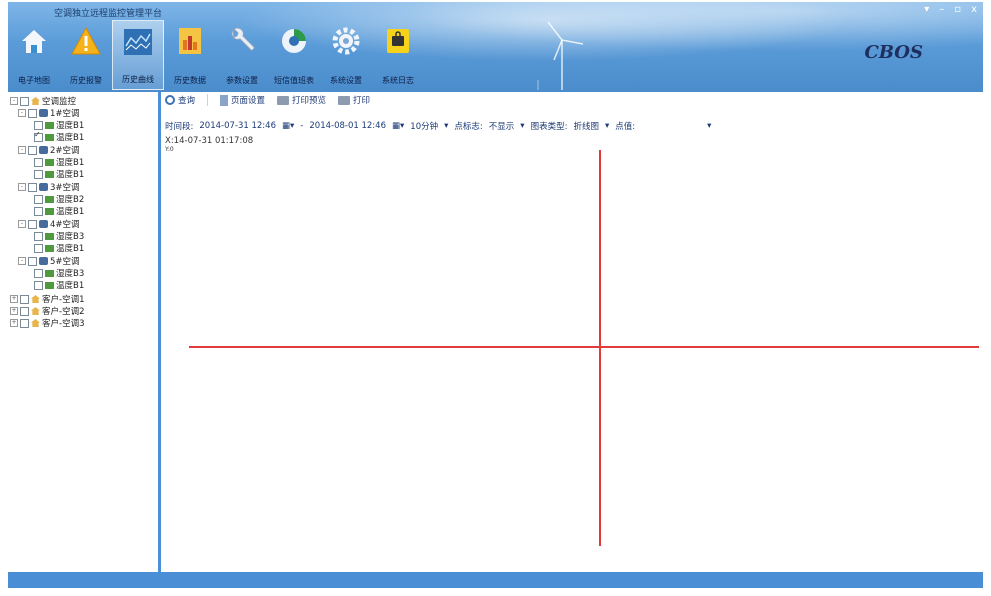 The image size is (991, 596). What do you see at coordinates (586, 126) in the screenshot?
I see `chart-type-select: 折线图` at bounding box center [586, 126].